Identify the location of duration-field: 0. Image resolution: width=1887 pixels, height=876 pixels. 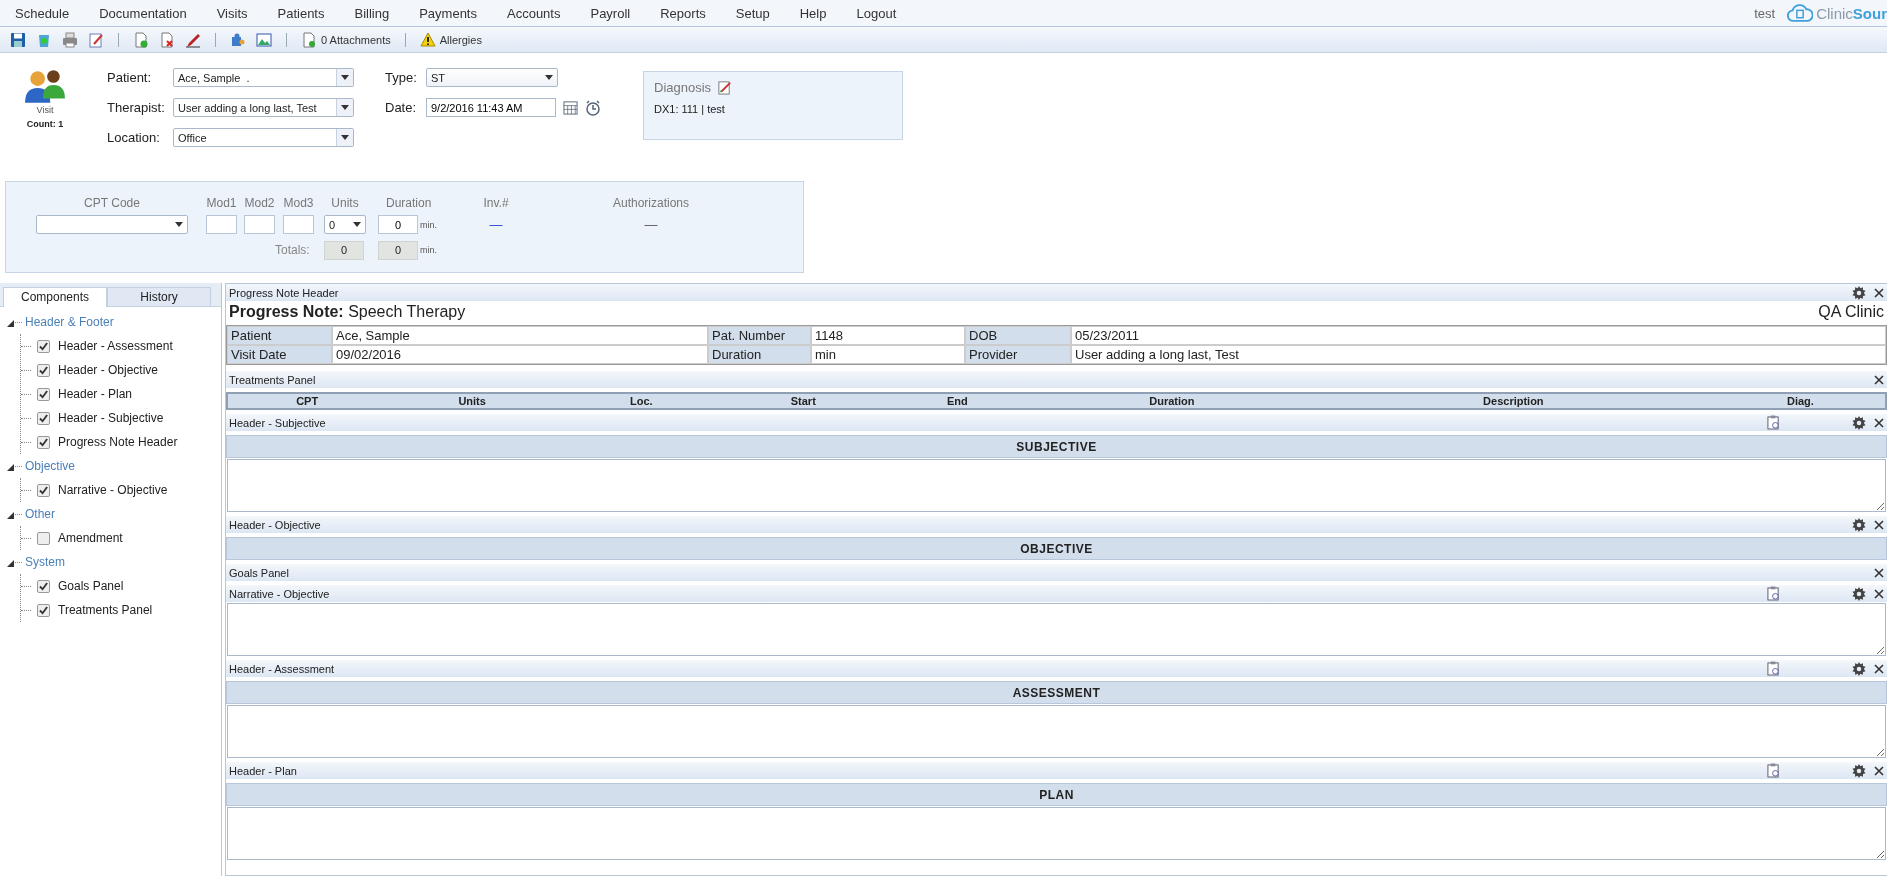
(398, 224).